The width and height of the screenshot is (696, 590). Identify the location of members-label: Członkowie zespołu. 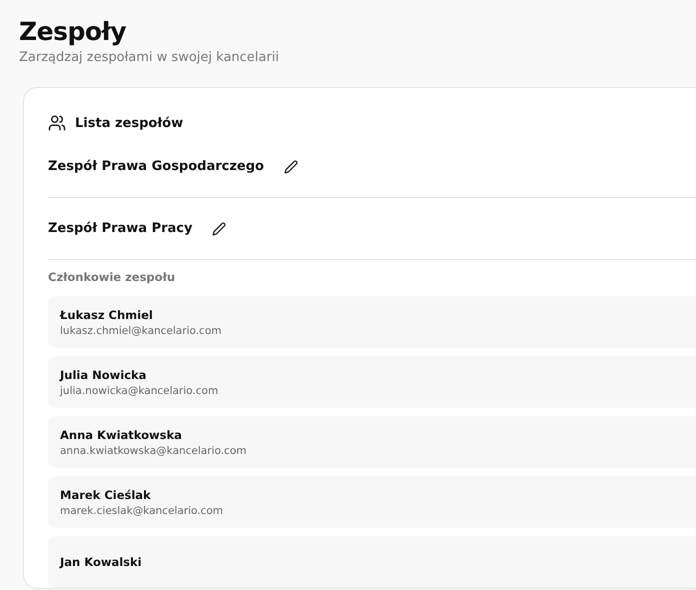
(112, 277).